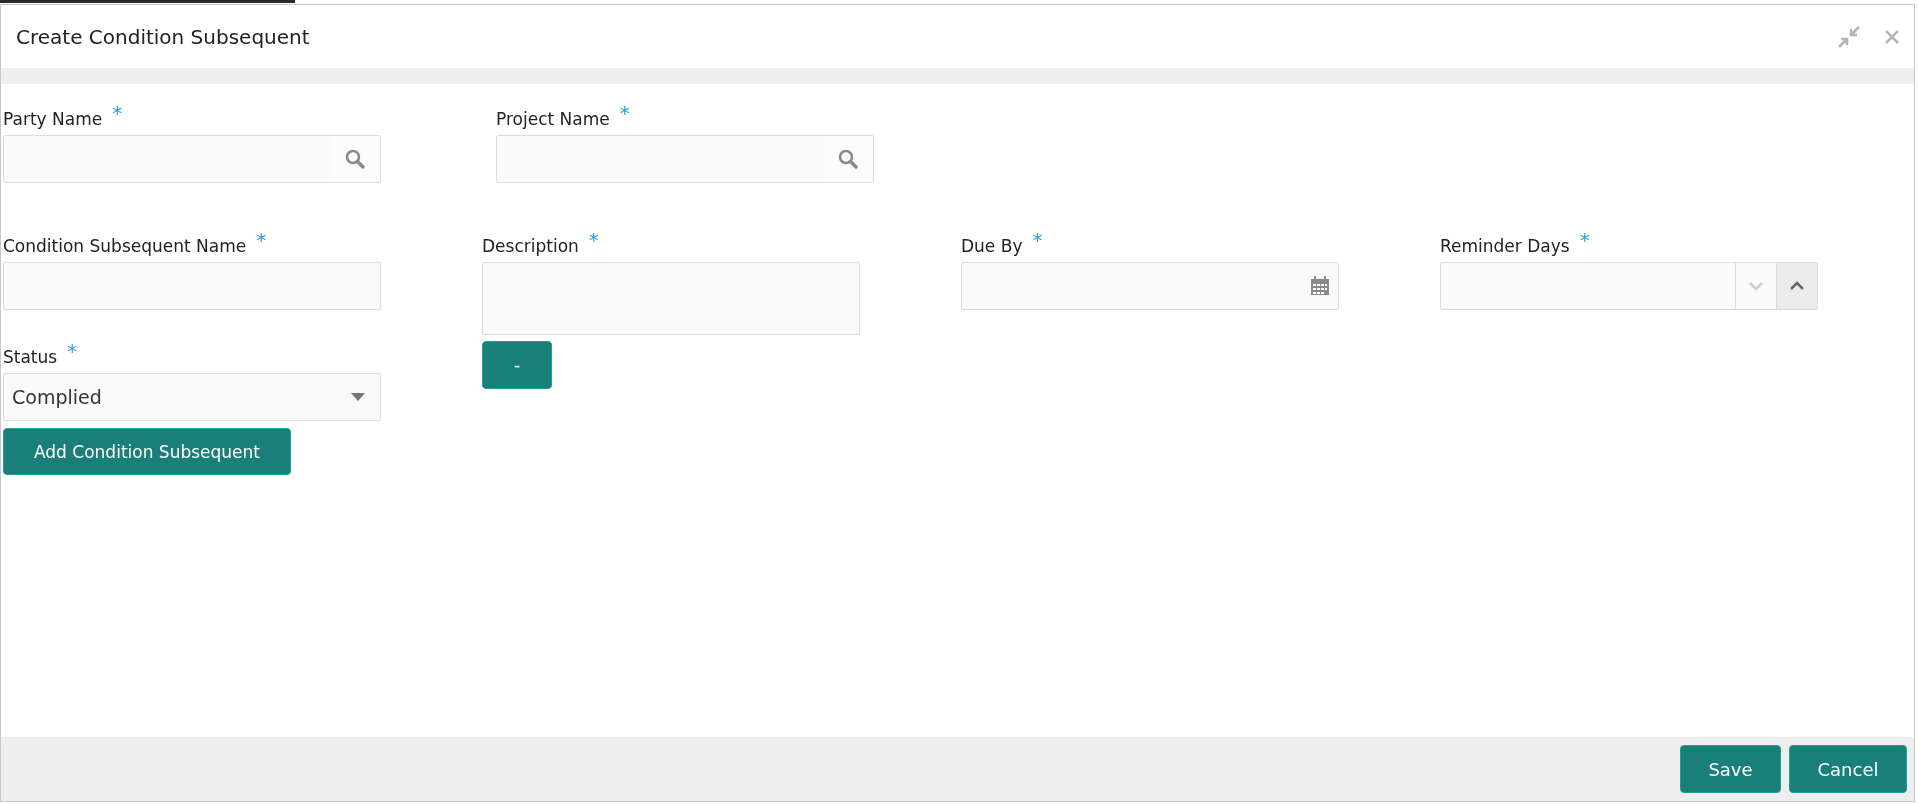 The width and height of the screenshot is (1919, 804). Describe the element at coordinates (671, 298) in the screenshot. I see `text-area` at that location.